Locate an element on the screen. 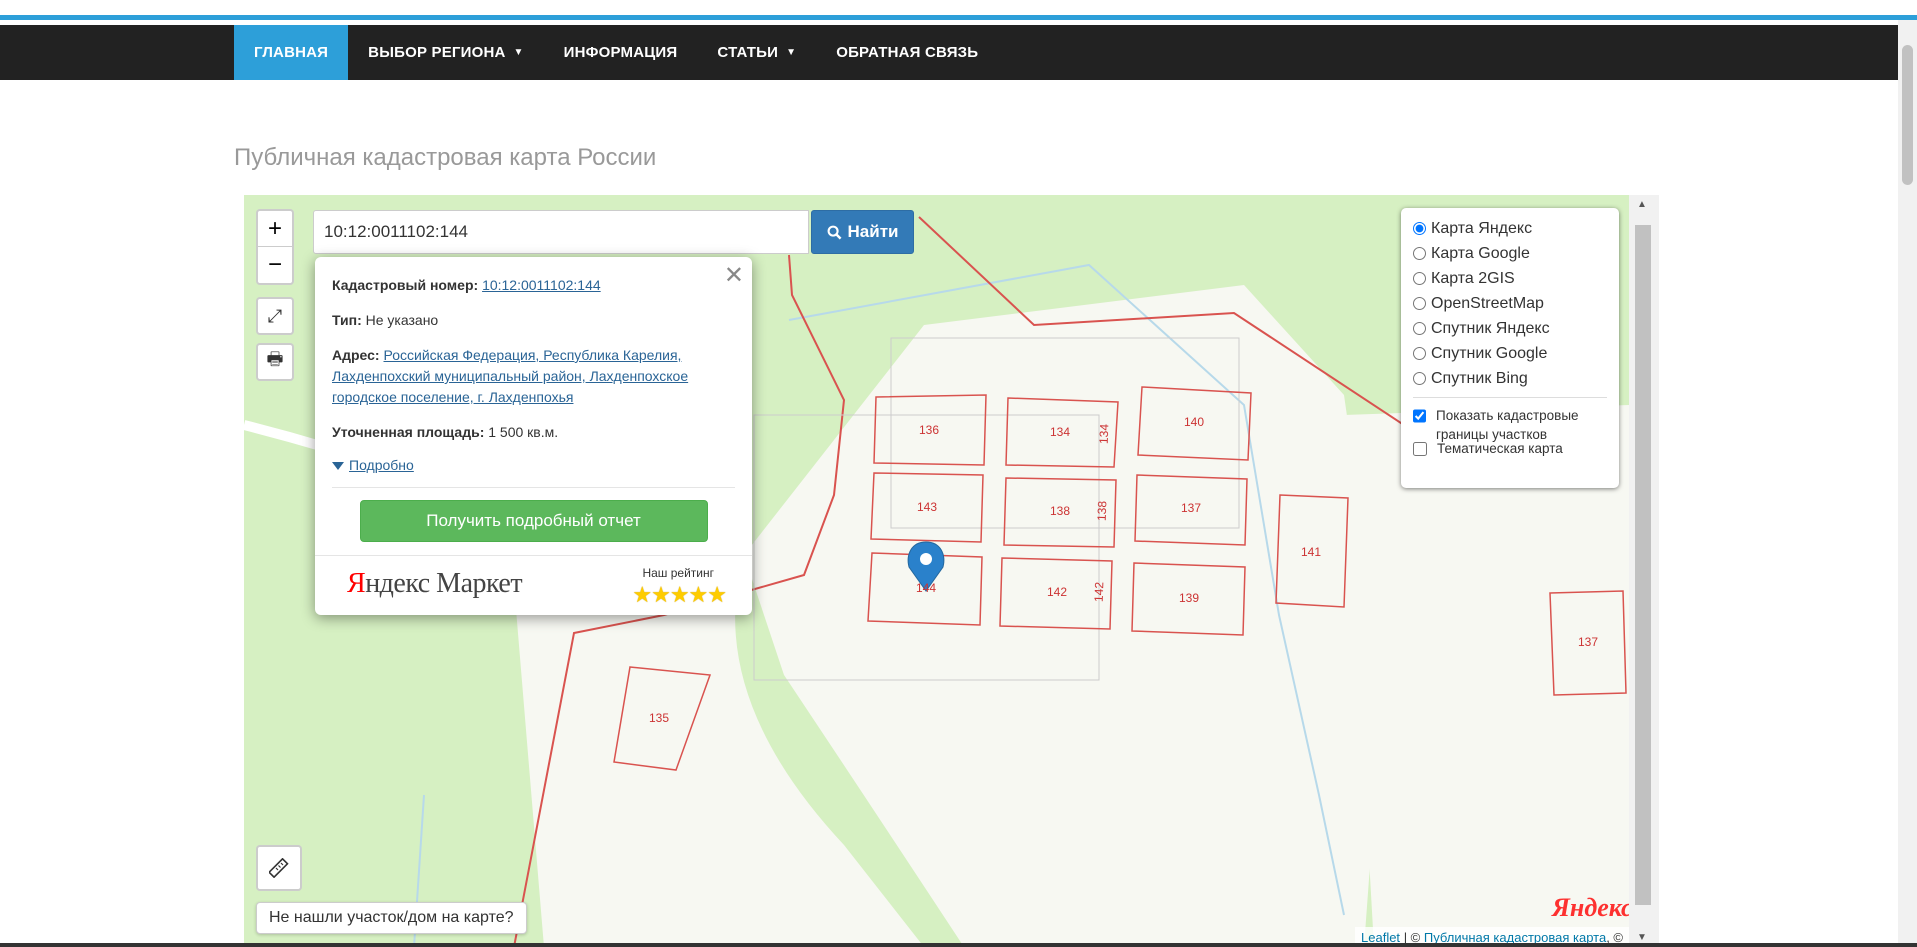  map-marker-dot is located at coordinates (926, 559).